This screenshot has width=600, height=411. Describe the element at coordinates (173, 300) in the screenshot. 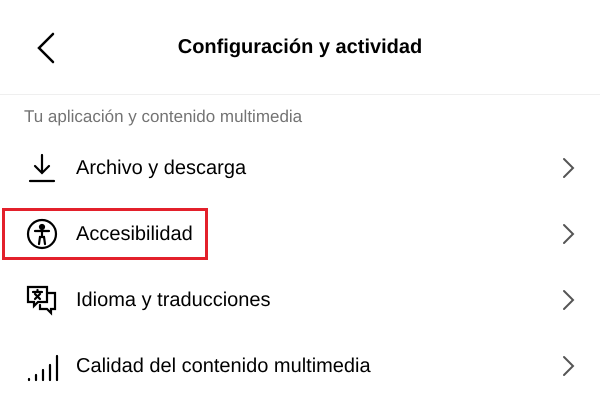

I see `menu-item-label: Idioma y traducciones` at that location.